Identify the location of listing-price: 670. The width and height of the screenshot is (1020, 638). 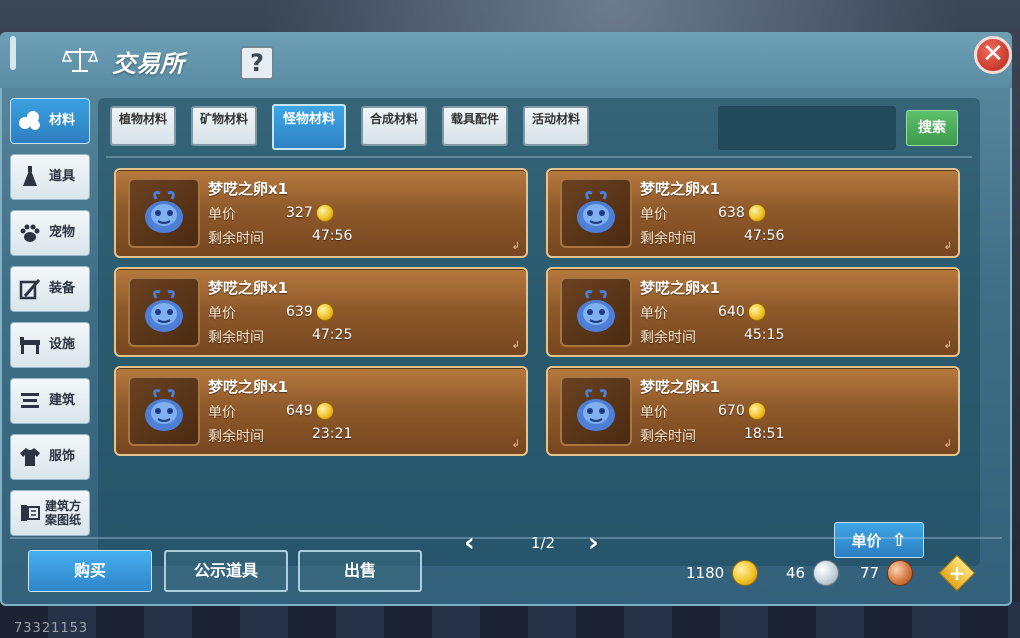
(742, 411).